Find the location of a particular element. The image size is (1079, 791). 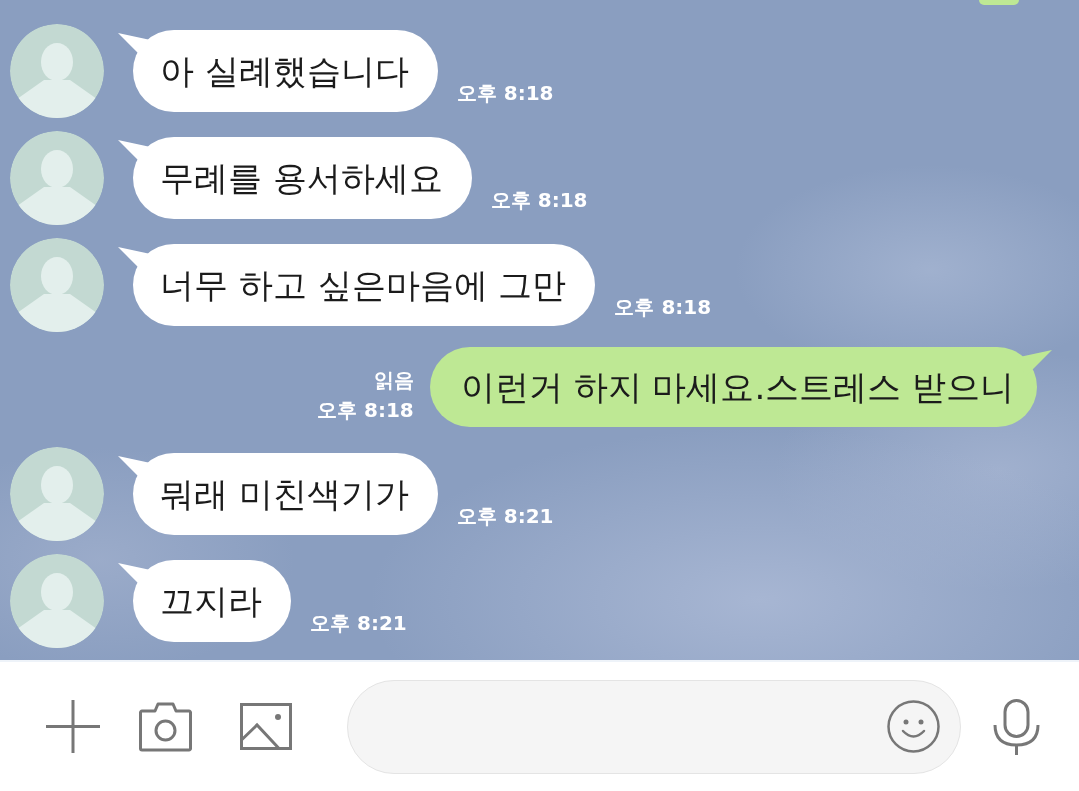

read-receipt: 읽음 is located at coordinates (393, 380).